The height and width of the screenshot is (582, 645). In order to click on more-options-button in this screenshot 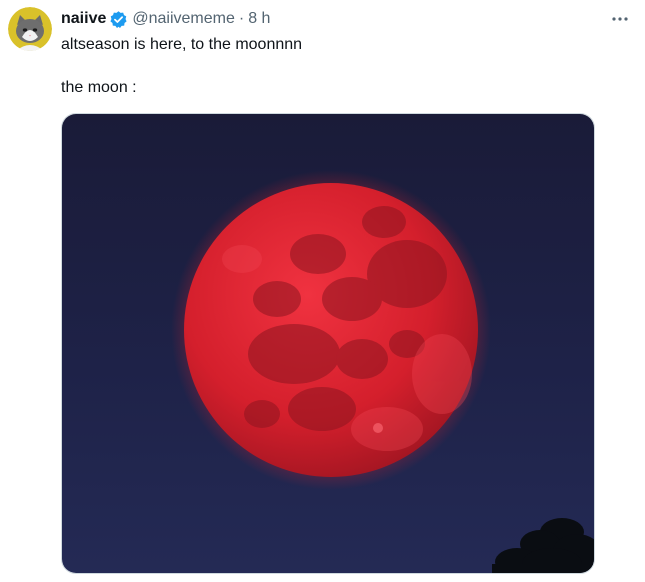, I will do `click(620, 19)`.